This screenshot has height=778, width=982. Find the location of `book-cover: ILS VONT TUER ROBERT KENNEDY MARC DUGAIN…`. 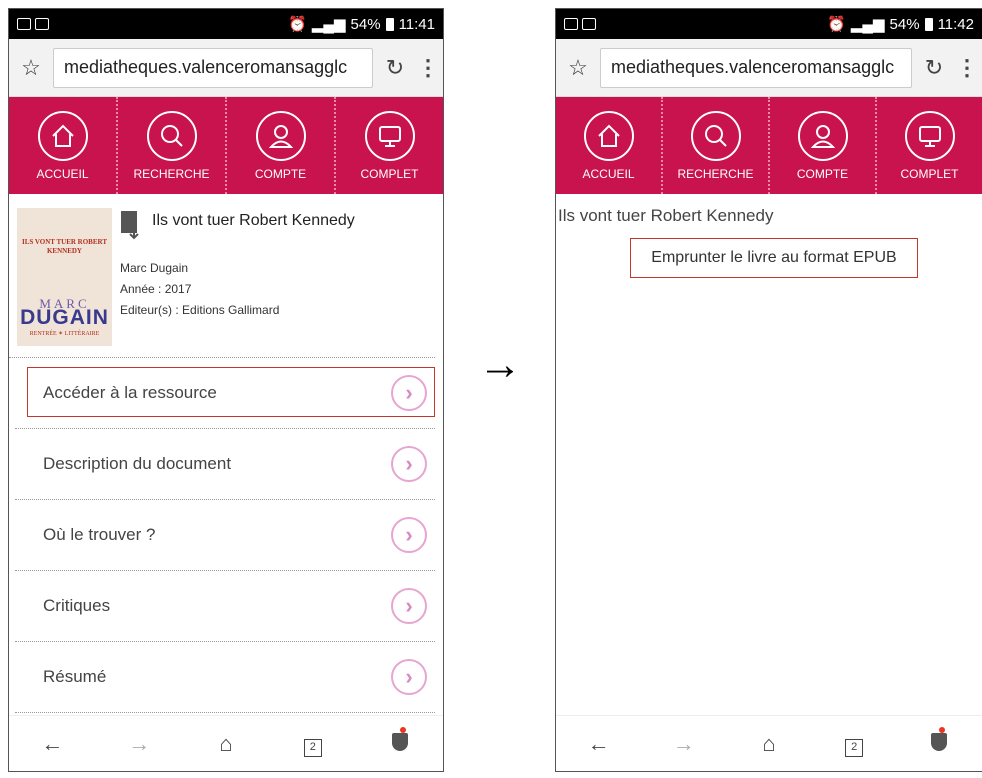

book-cover: ILS VONT TUER ROBERT KENNEDY MARC DUGAIN… is located at coordinates (64, 277).